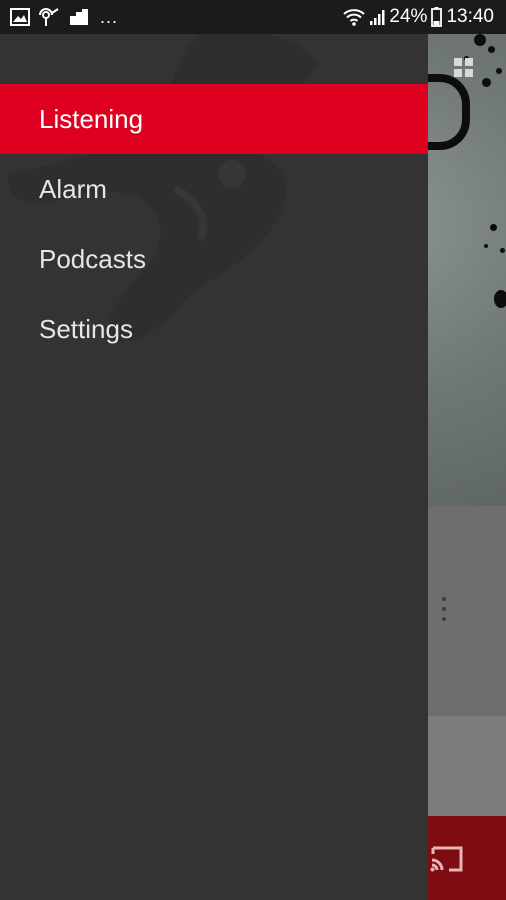 This screenshot has width=506, height=900. What do you see at coordinates (214, 119) in the screenshot?
I see `drawer-item-listening: Listening` at bounding box center [214, 119].